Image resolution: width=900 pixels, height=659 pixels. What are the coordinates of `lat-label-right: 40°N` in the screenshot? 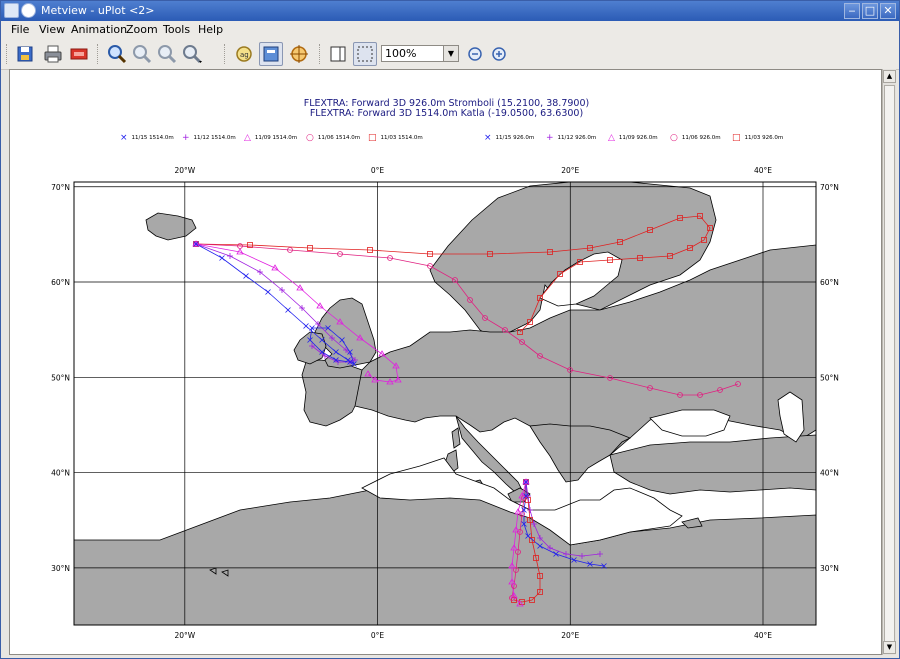 It's located at (829, 473).